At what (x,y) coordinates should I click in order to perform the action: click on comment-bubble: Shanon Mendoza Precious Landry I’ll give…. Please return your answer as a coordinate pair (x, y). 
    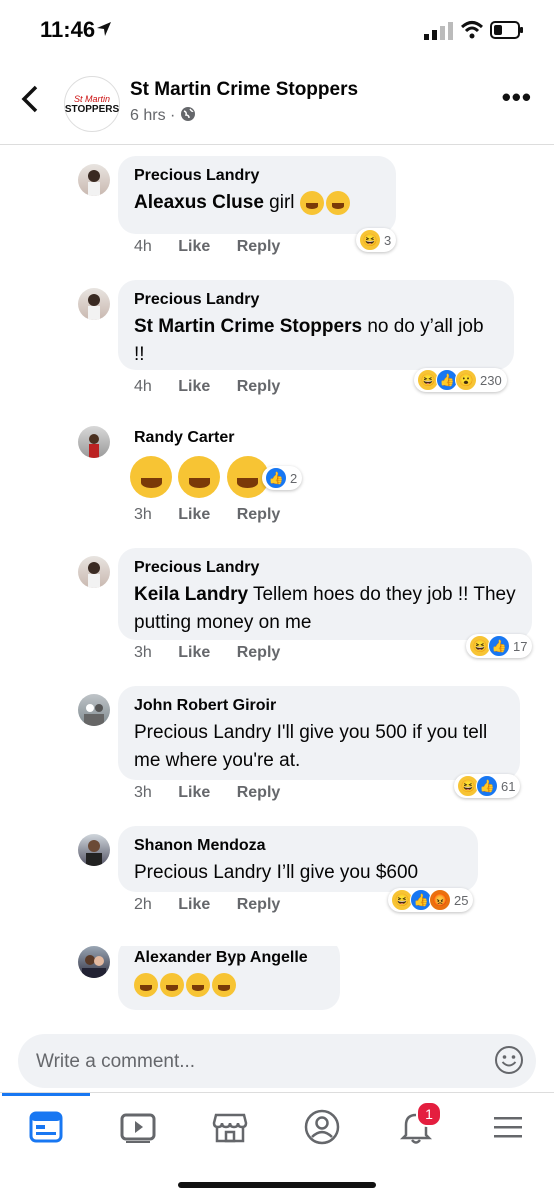
    Looking at the image, I should click on (298, 859).